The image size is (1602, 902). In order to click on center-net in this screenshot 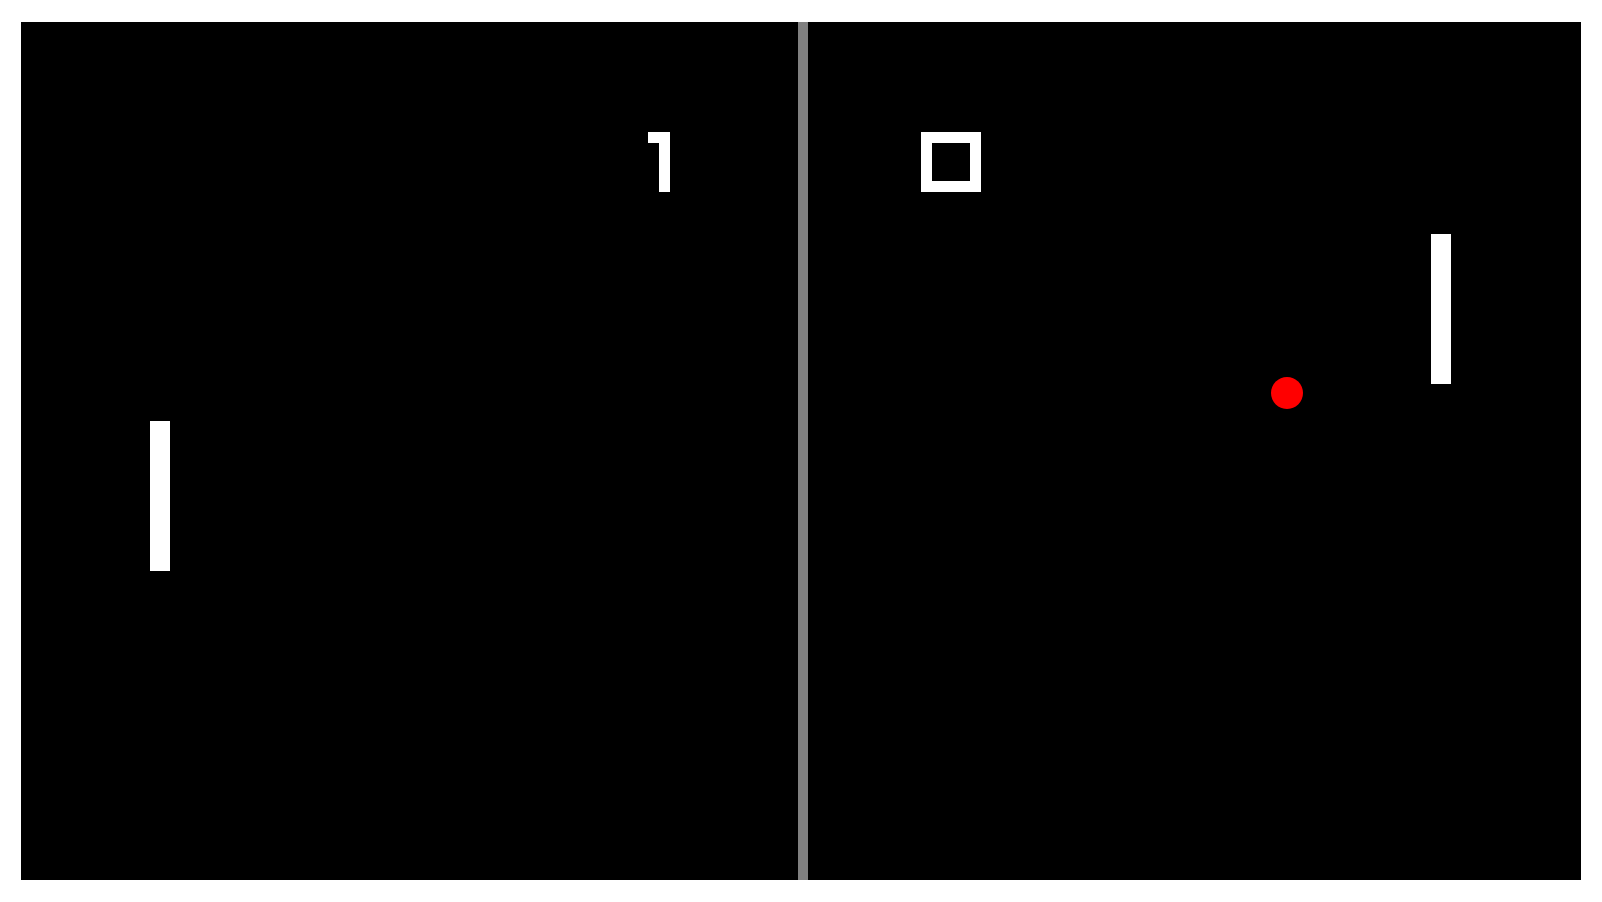, I will do `click(803, 451)`.